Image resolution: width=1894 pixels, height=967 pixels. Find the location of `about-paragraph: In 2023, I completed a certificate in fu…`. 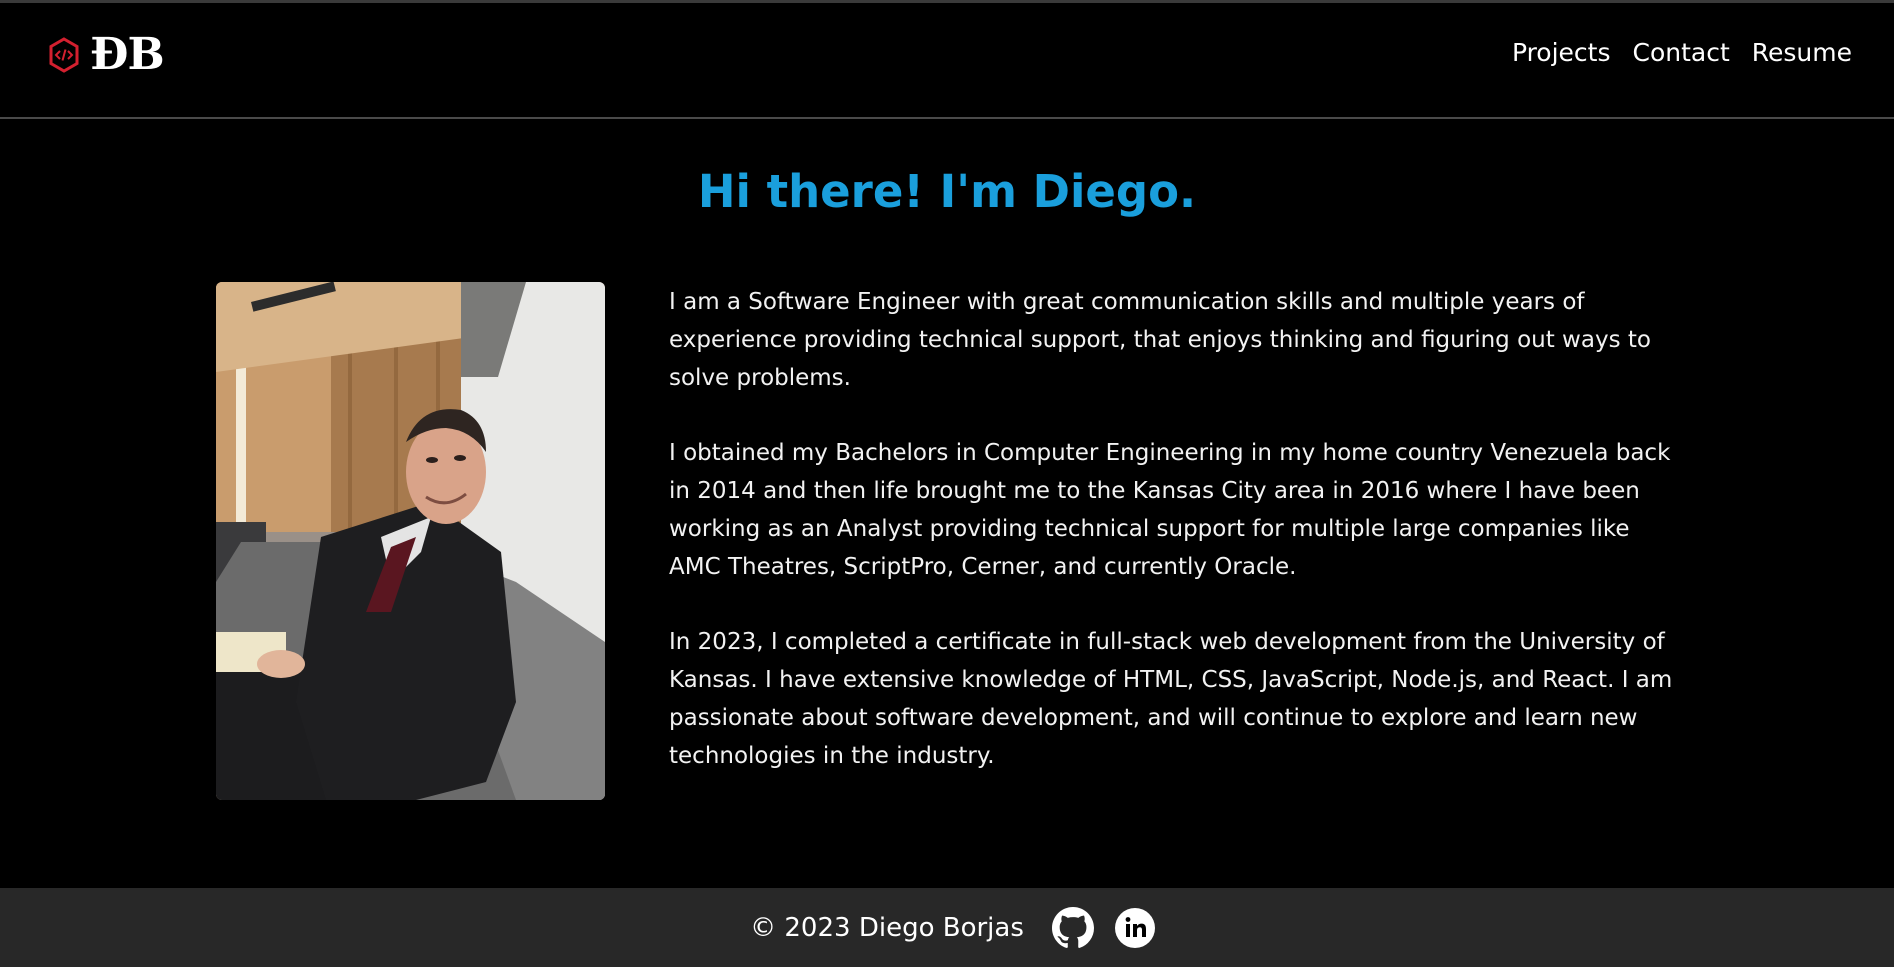

about-paragraph: In 2023, I completed a certificate in fu… is located at coordinates (1171, 699).